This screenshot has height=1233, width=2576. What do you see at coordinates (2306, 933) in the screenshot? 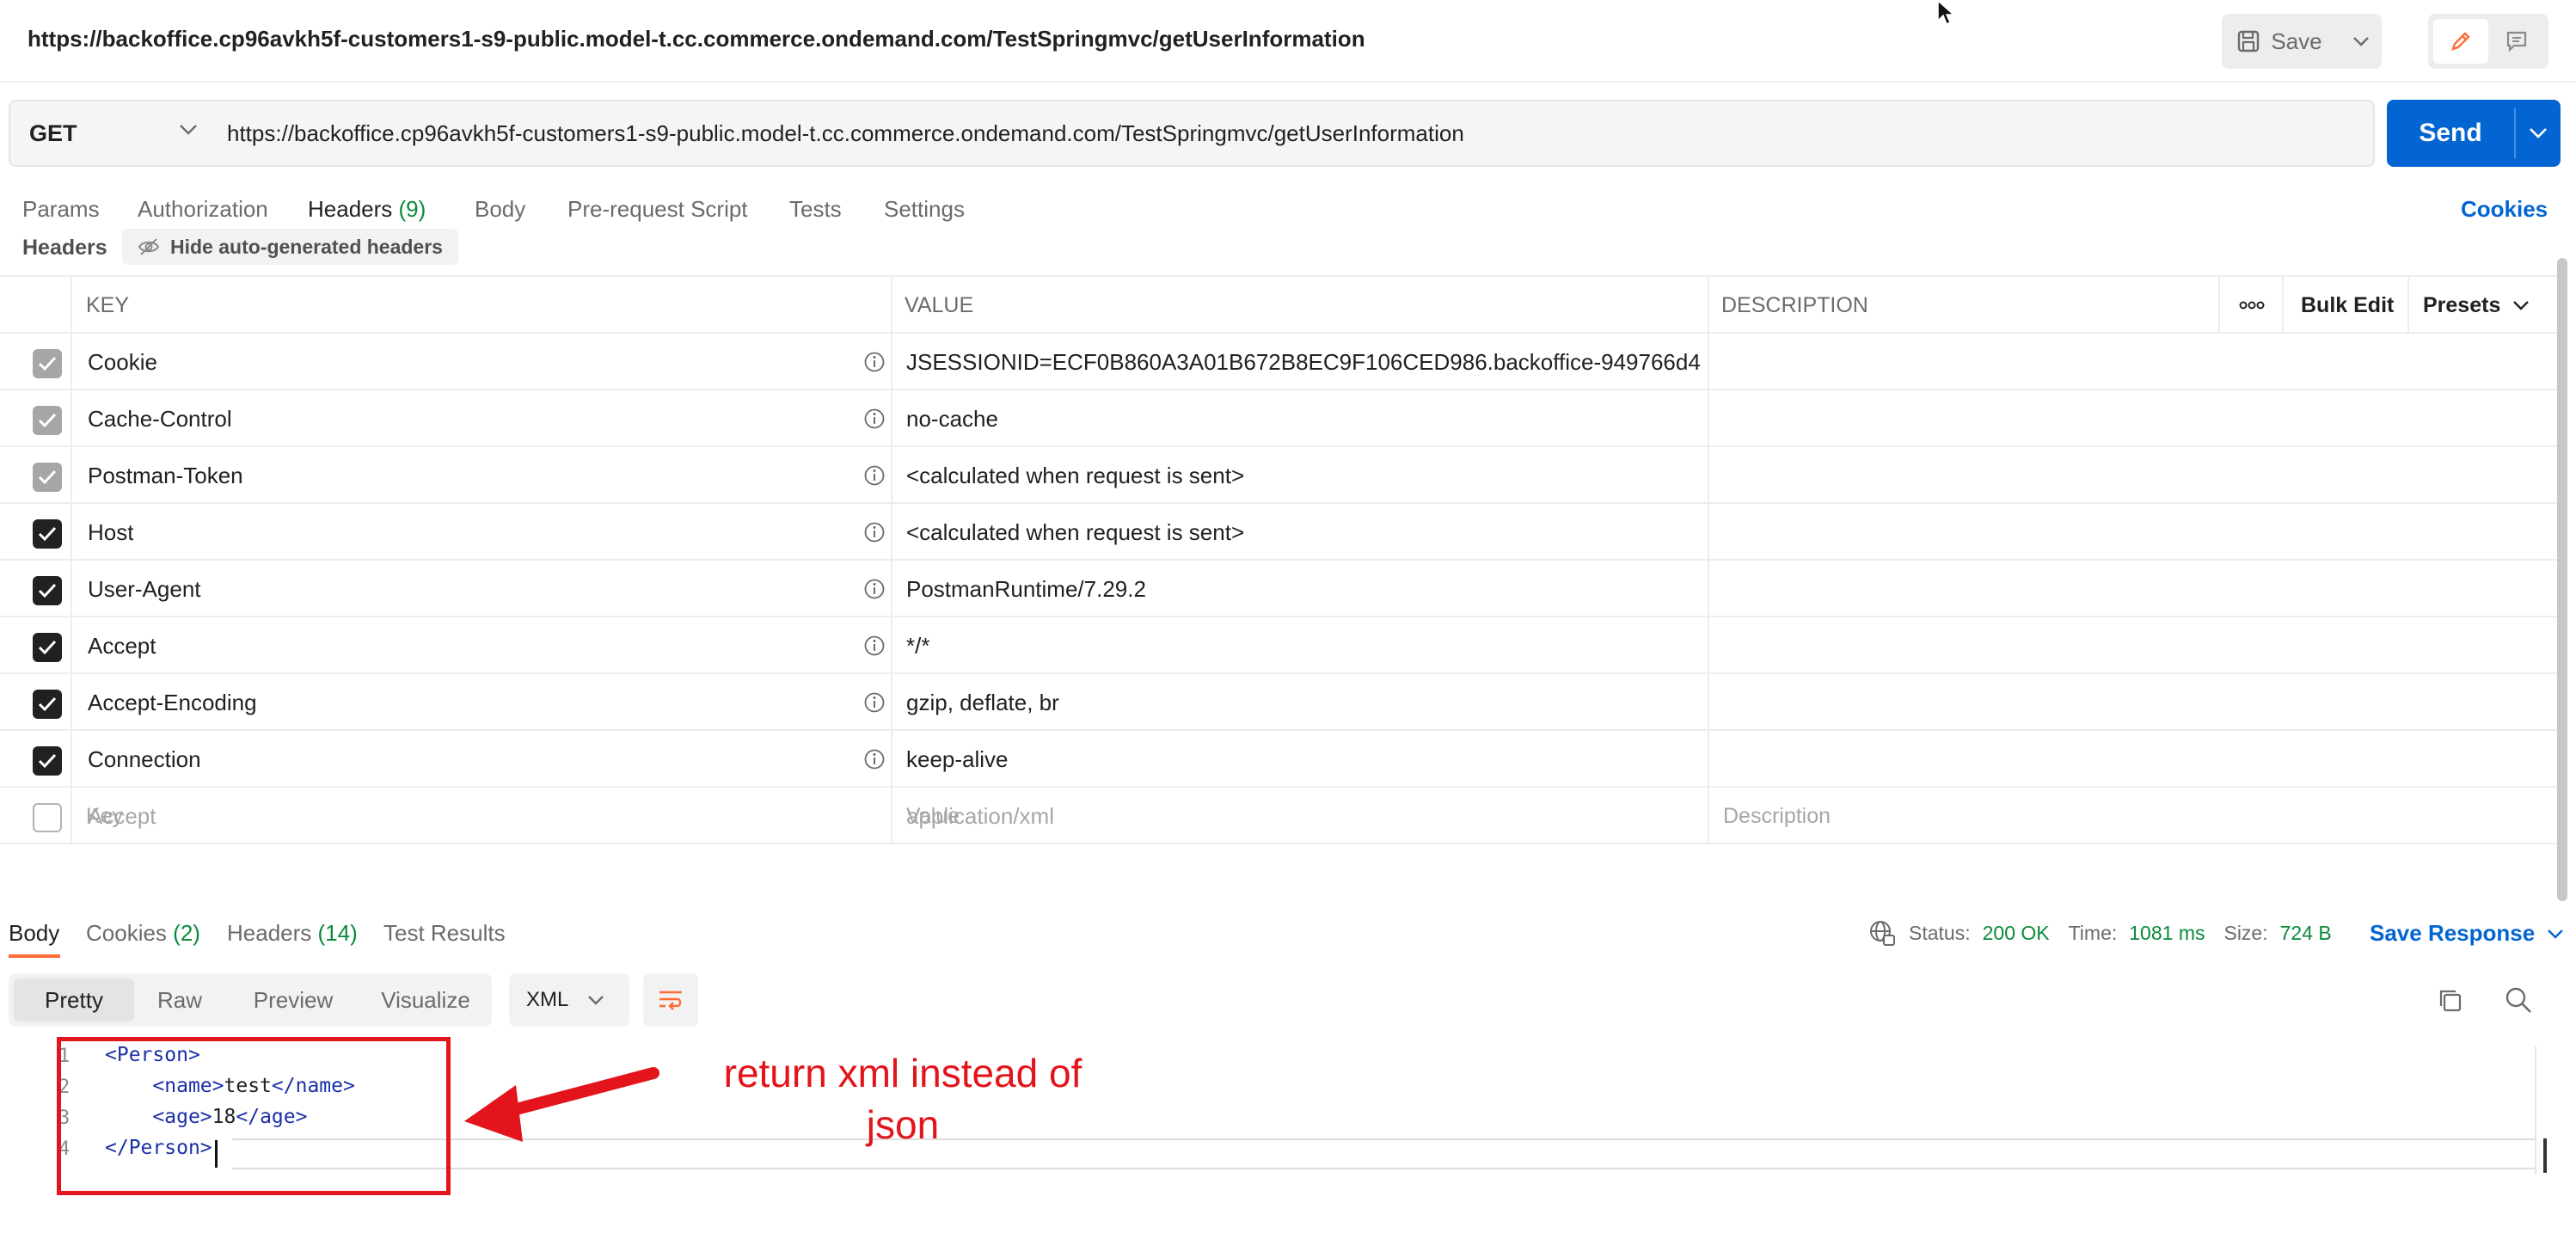
I see `size-value: 724 B` at bounding box center [2306, 933].